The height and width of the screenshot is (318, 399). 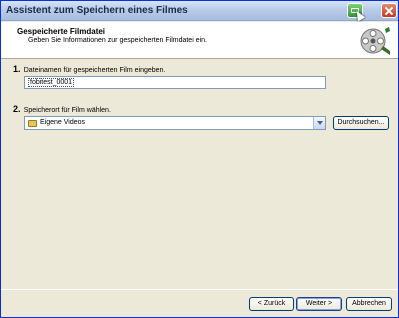 What do you see at coordinates (199, 289) in the screenshot?
I see `footer-divider` at bounding box center [199, 289].